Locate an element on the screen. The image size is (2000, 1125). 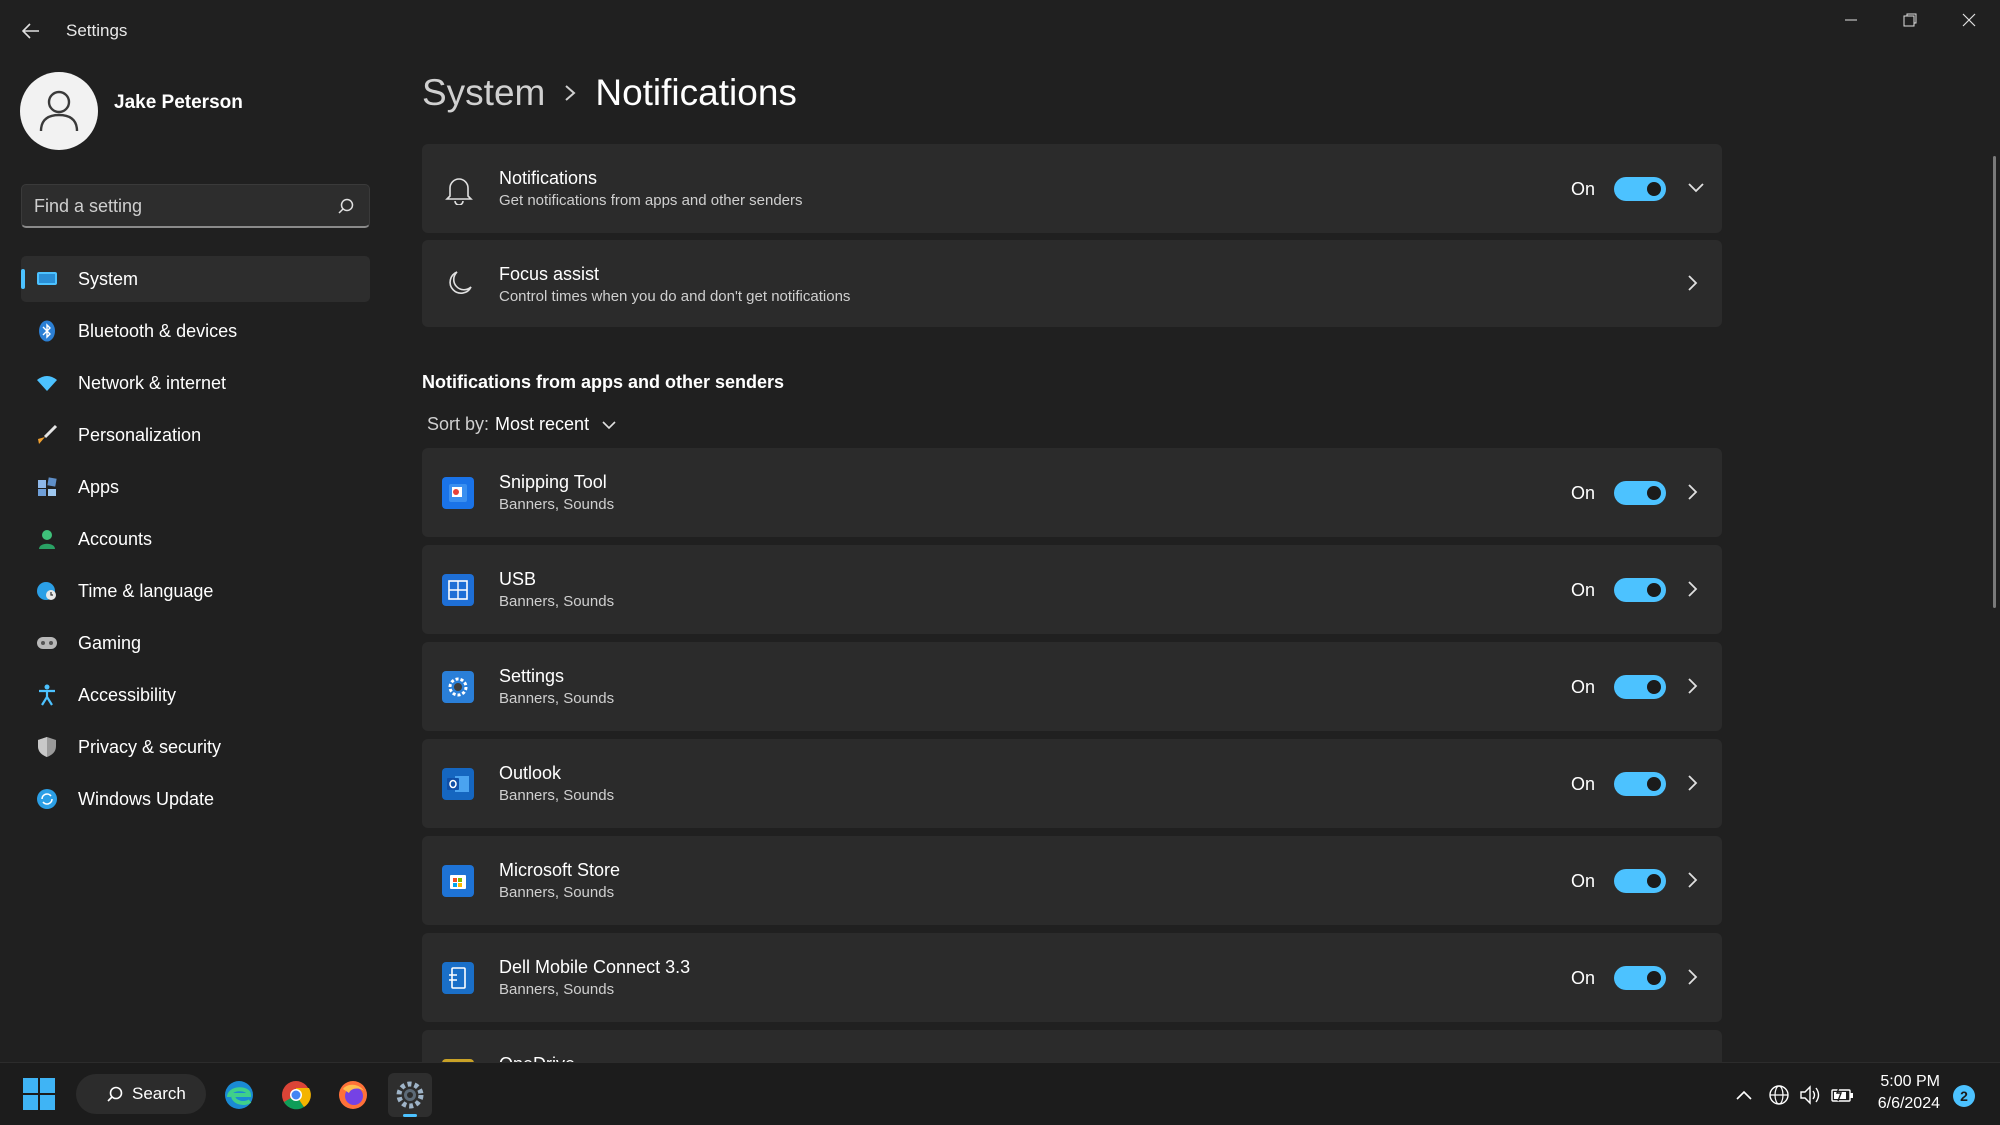
taskbar-chrome is located at coordinates (296, 1095).